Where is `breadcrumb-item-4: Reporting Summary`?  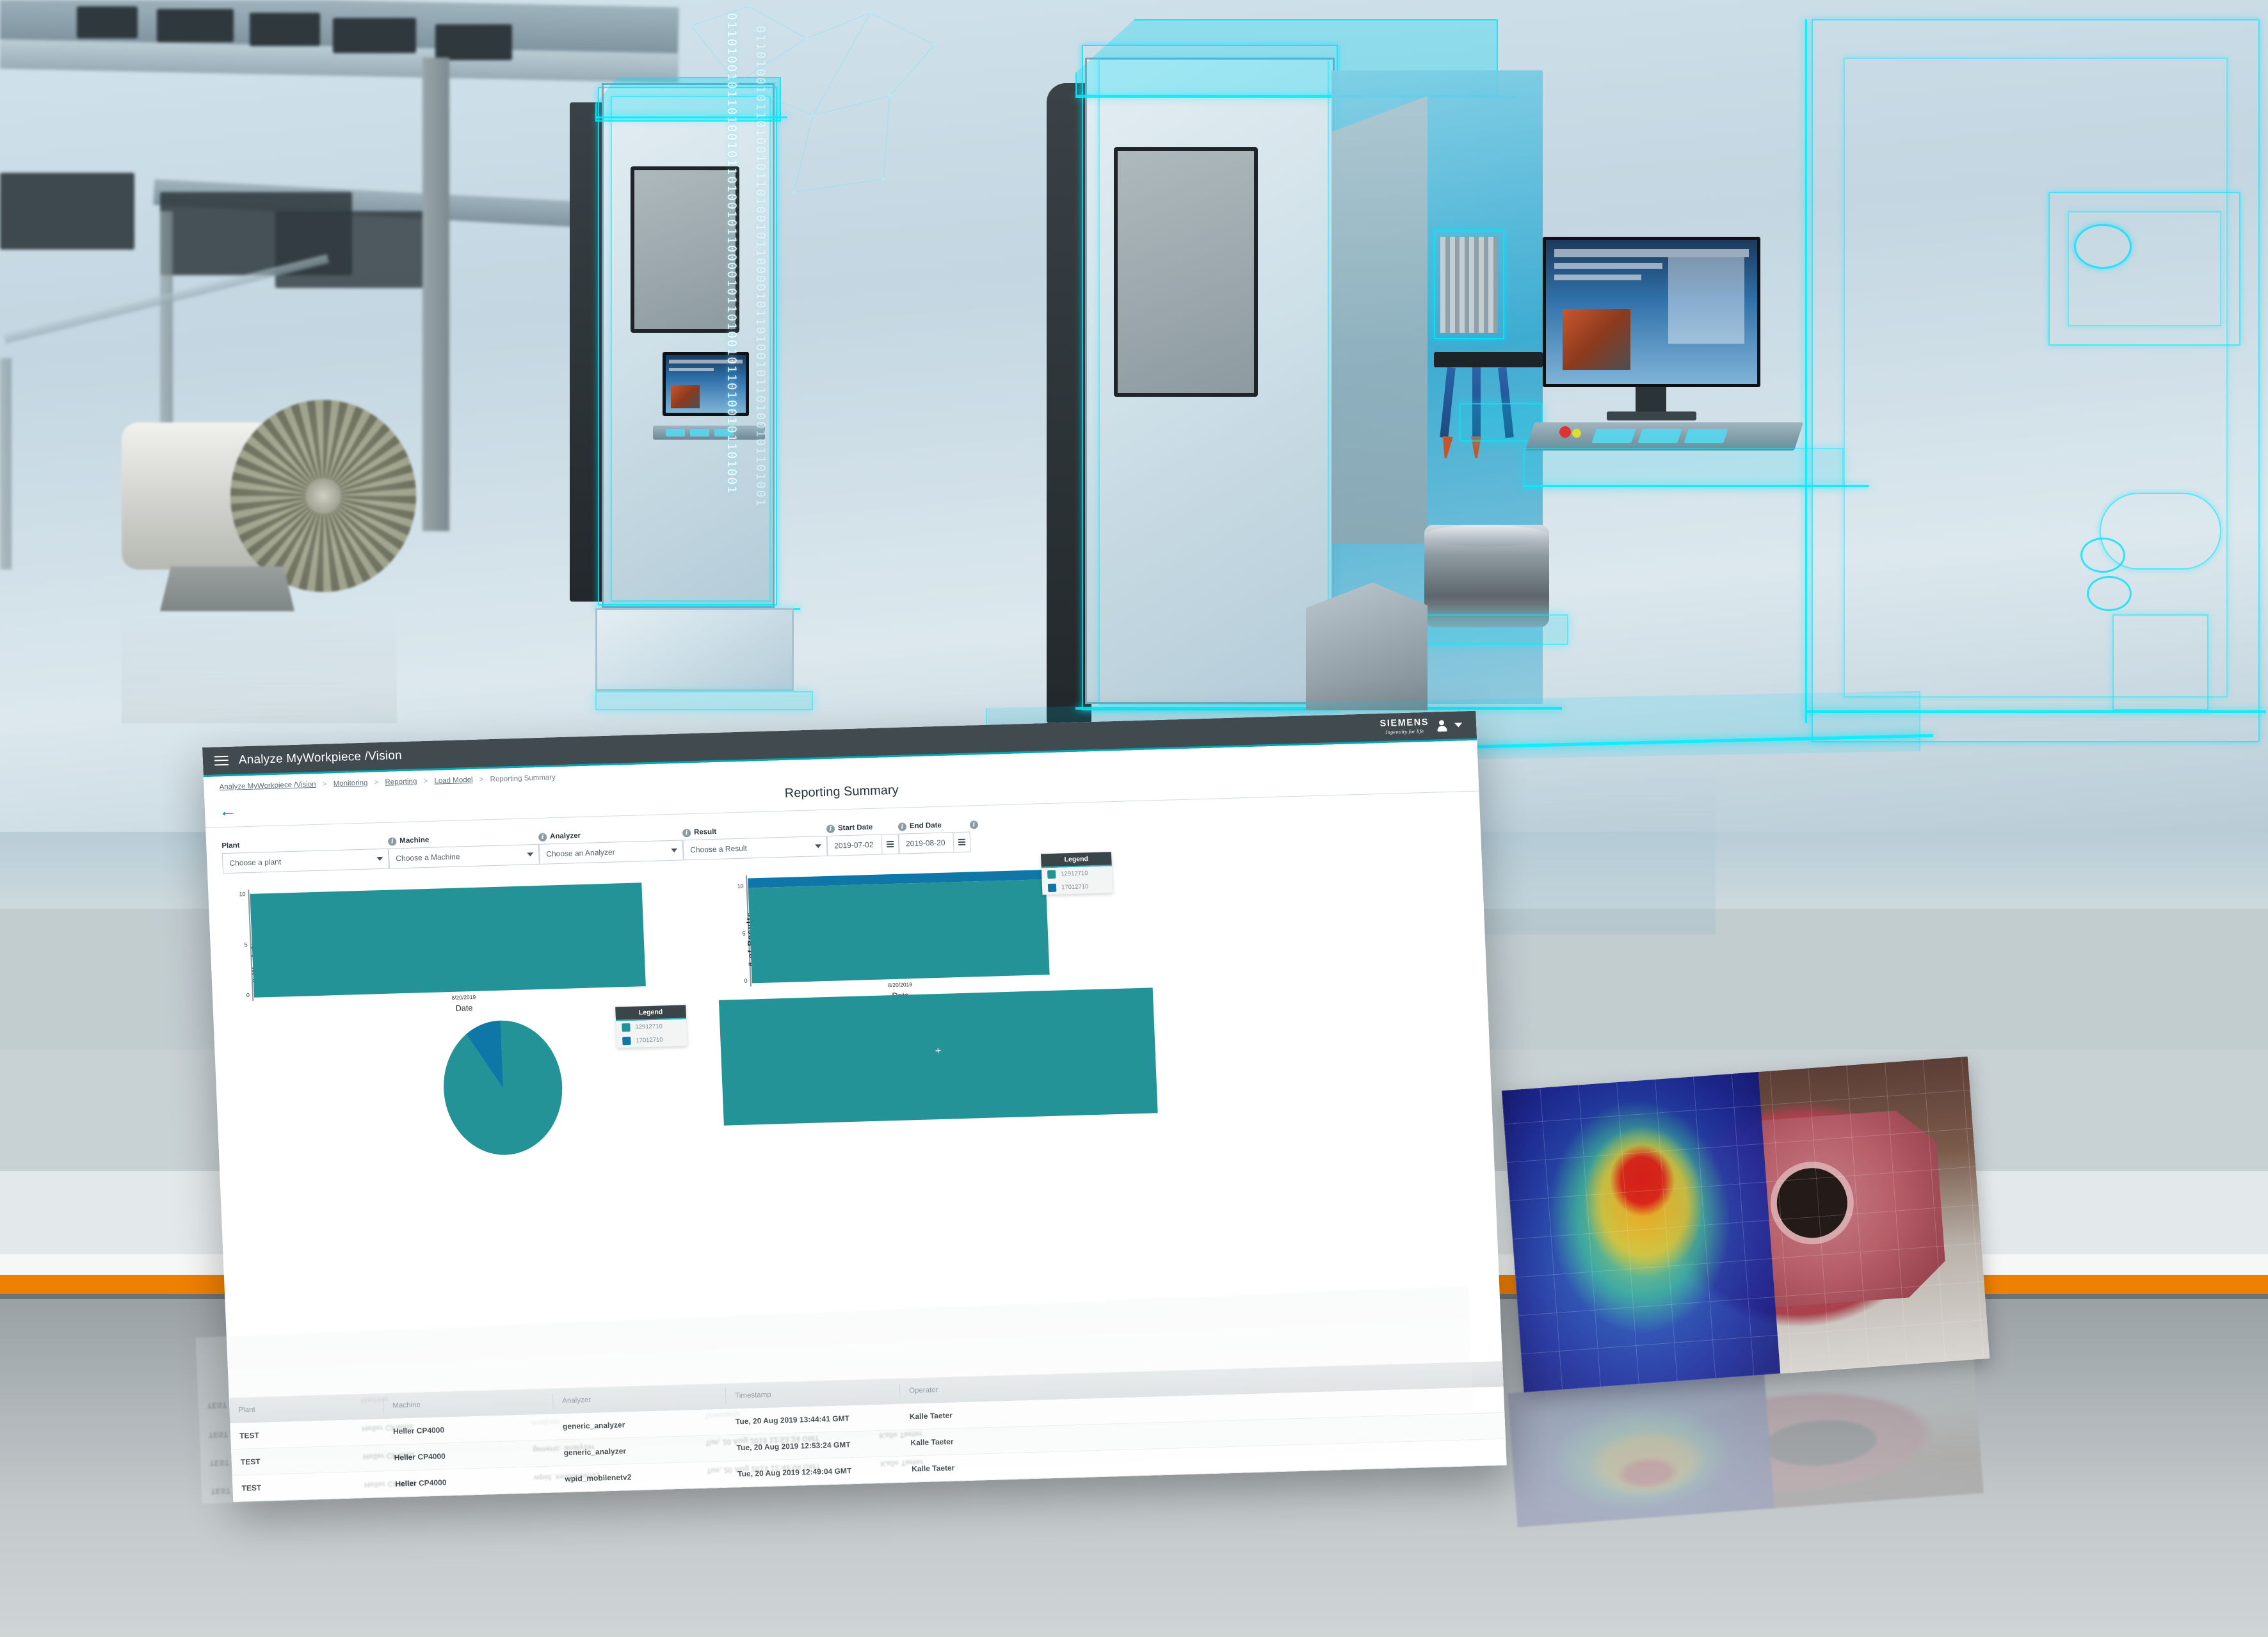
breadcrumb-item-4: Reporting Summary is located at coordinates (523, 779).